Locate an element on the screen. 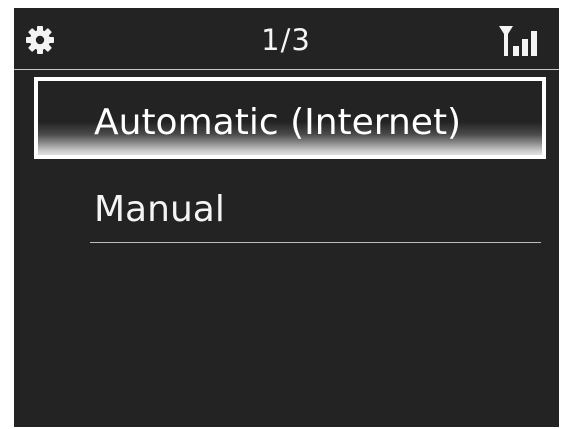 This screenshot has height=429, width=561. signal-strength-icon is located at coordinates (518, 41).